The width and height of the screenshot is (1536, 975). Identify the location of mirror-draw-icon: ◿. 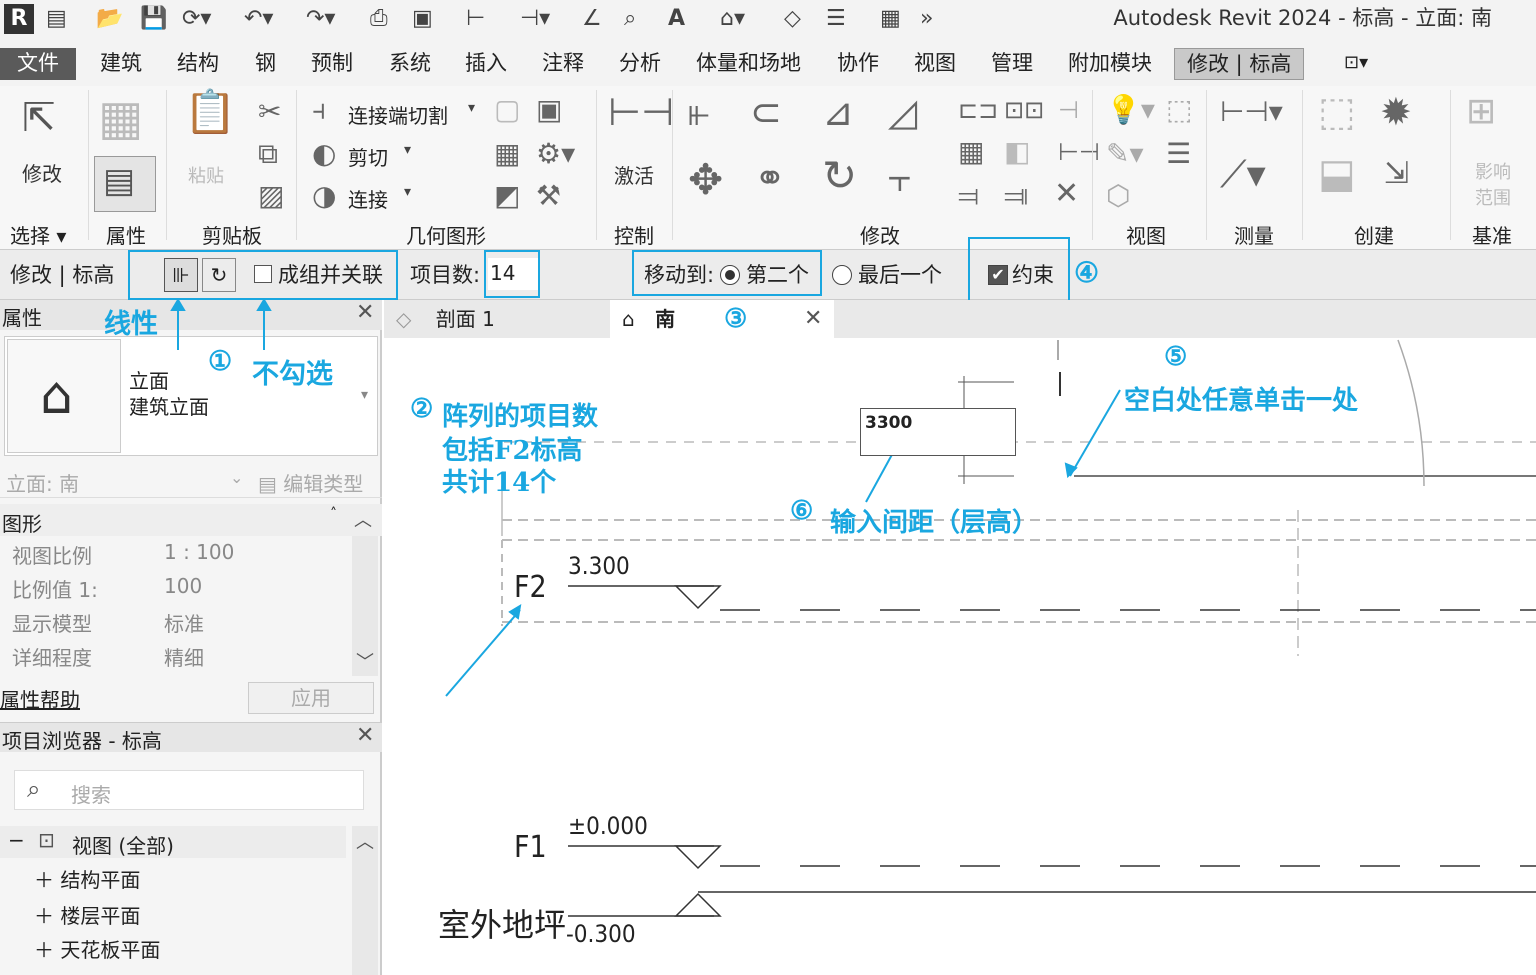
(902, 112).